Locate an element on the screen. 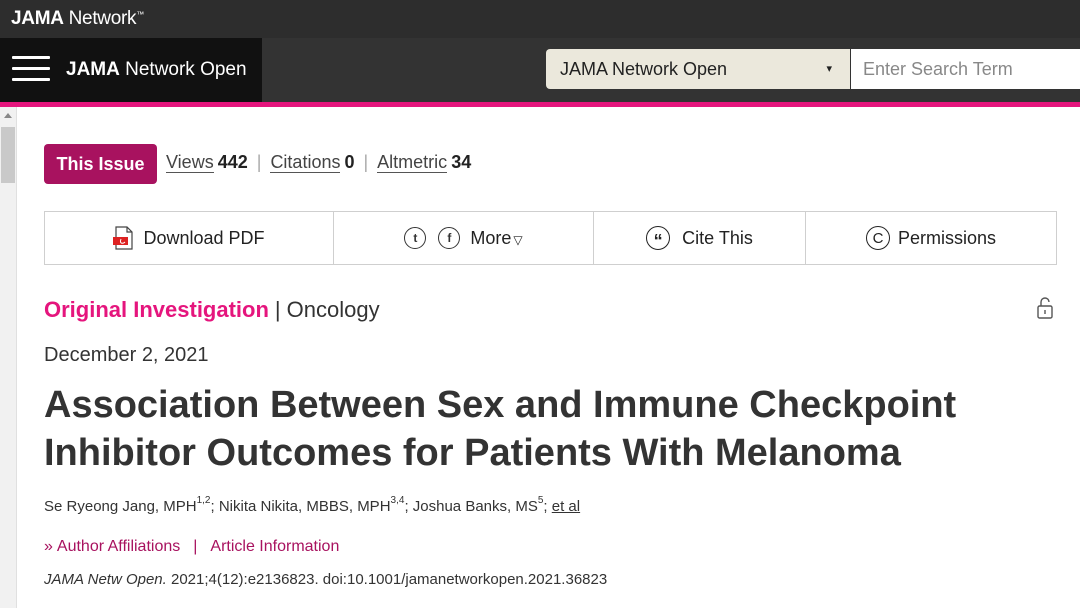  triangle-down-icon: ▽ is located at coordinates (518, 239).